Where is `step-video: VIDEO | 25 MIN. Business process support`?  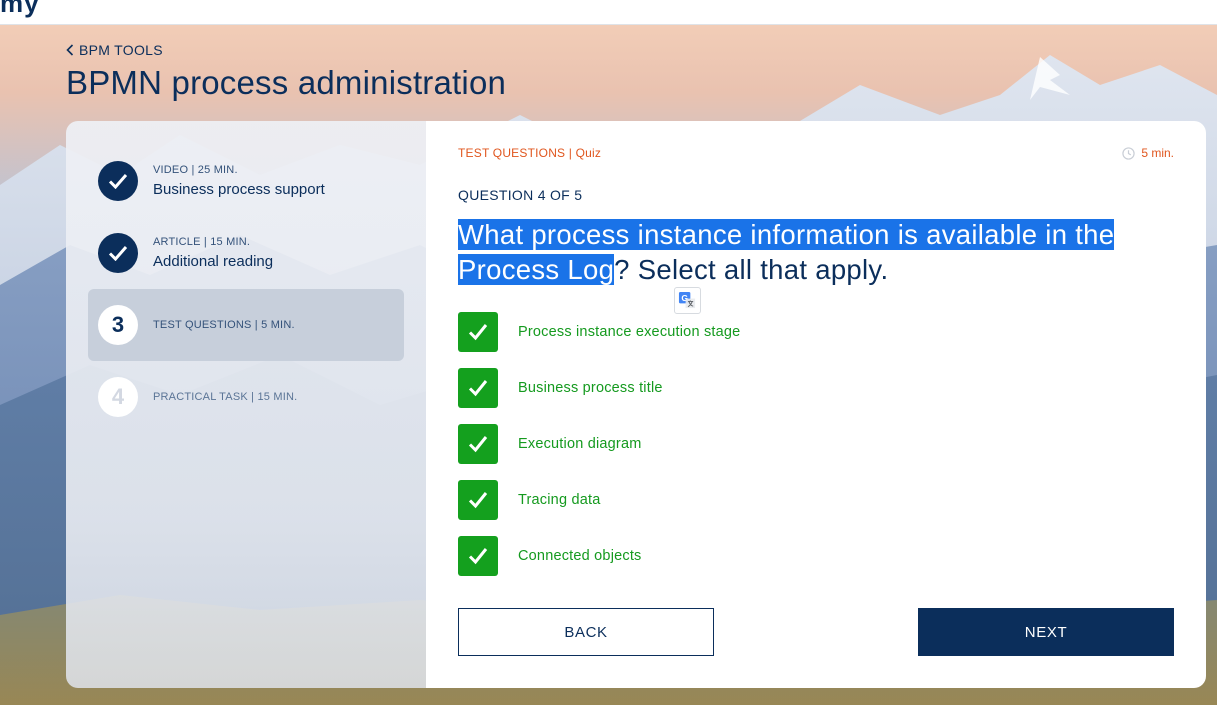 step-video: VIDEO | 25 MIN. Business process support is located at coordinates (246, 181).